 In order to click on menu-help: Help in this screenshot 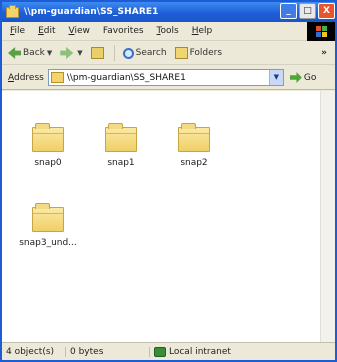, I will do `click(202, 31)`.